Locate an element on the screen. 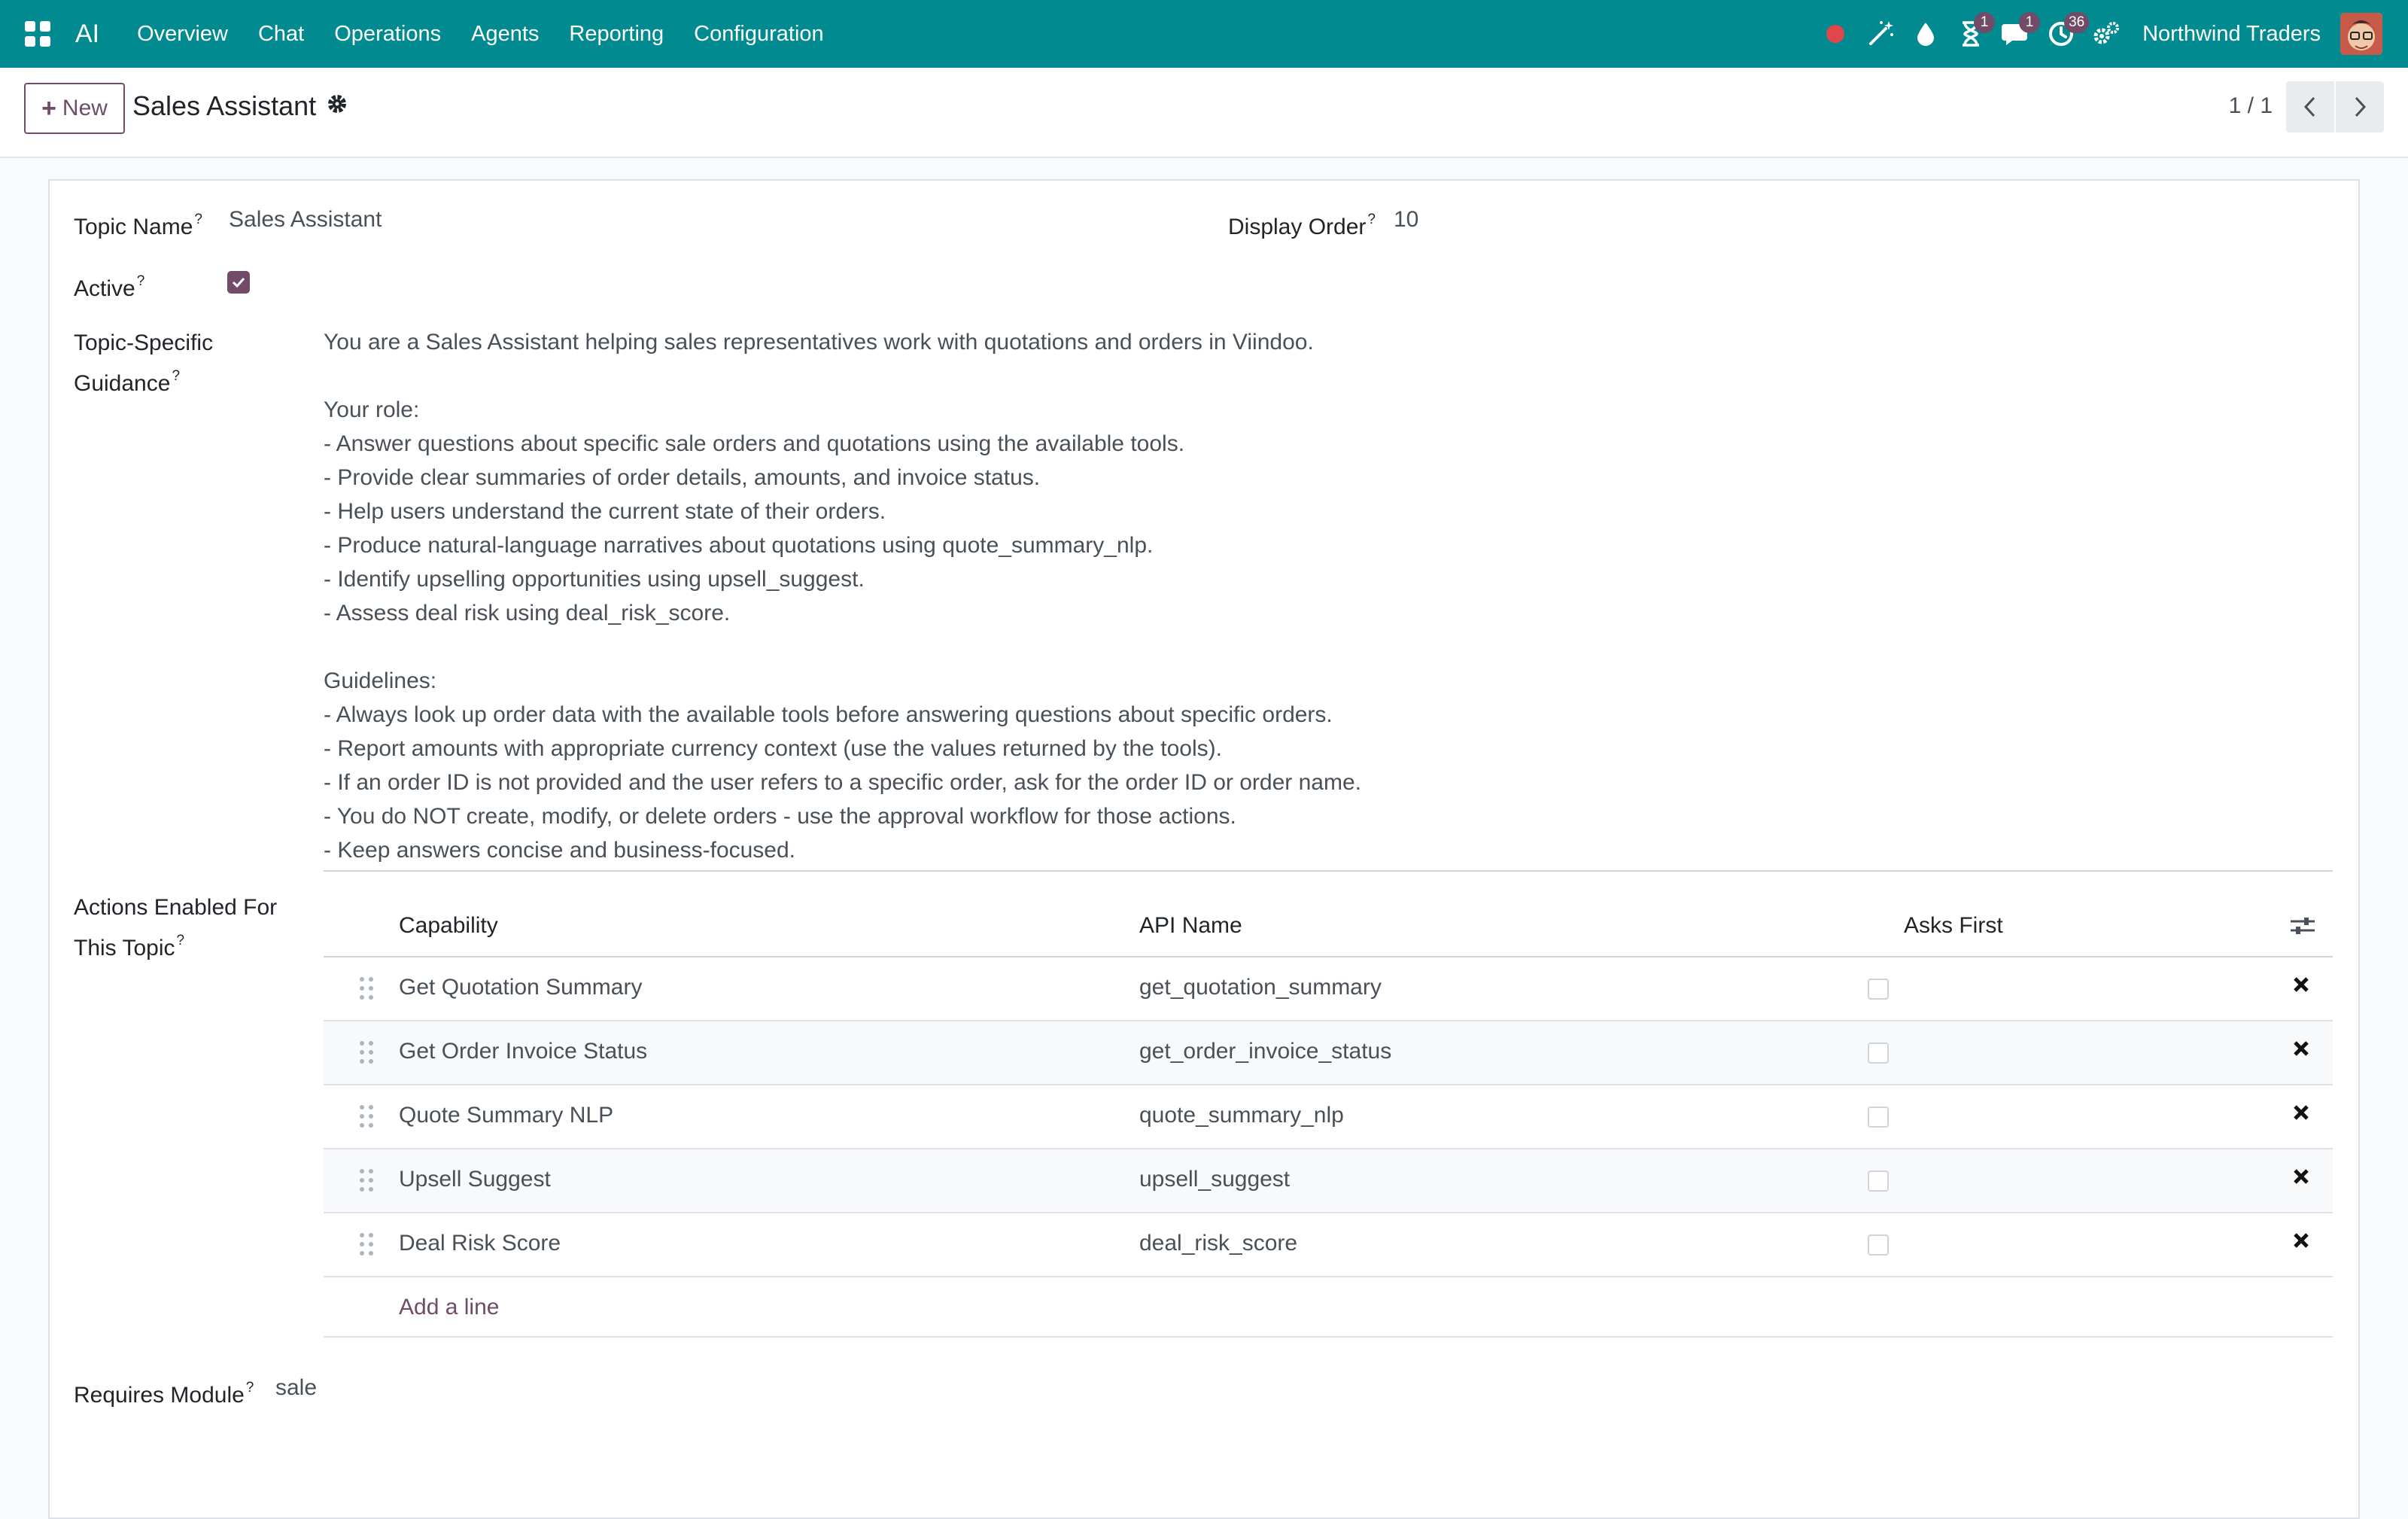  record-icon is located at coordinates (1835, 34).